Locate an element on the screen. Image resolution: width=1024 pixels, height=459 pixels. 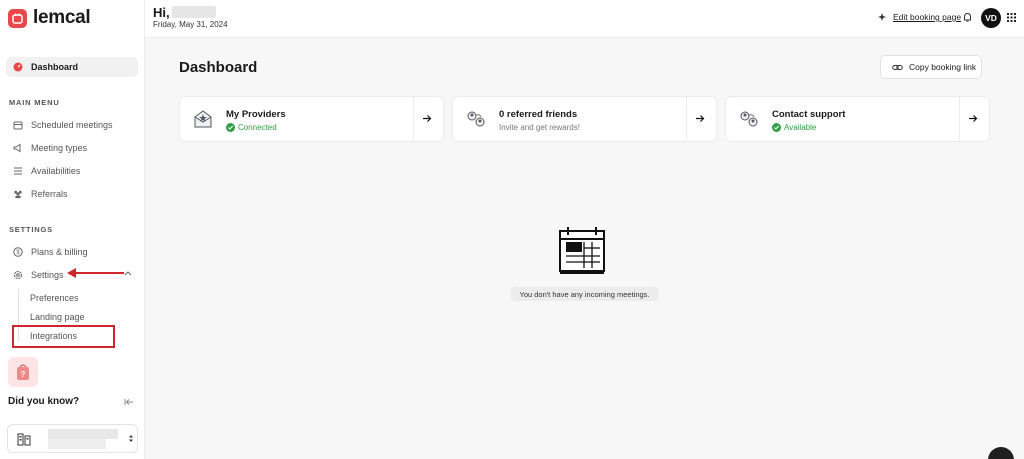
workspace-switcher is located at coordinates (72, 438).